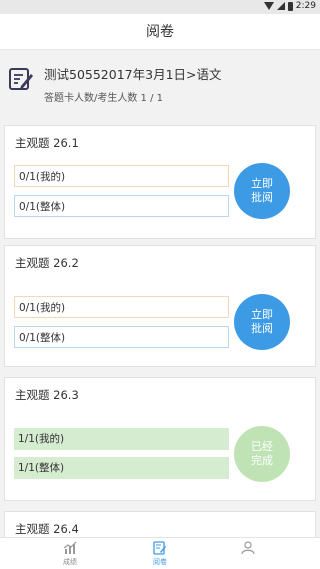  Describe the element at coordinates (160, 562) in the screenshot. I see `tab-label: 阅卷` at that location.